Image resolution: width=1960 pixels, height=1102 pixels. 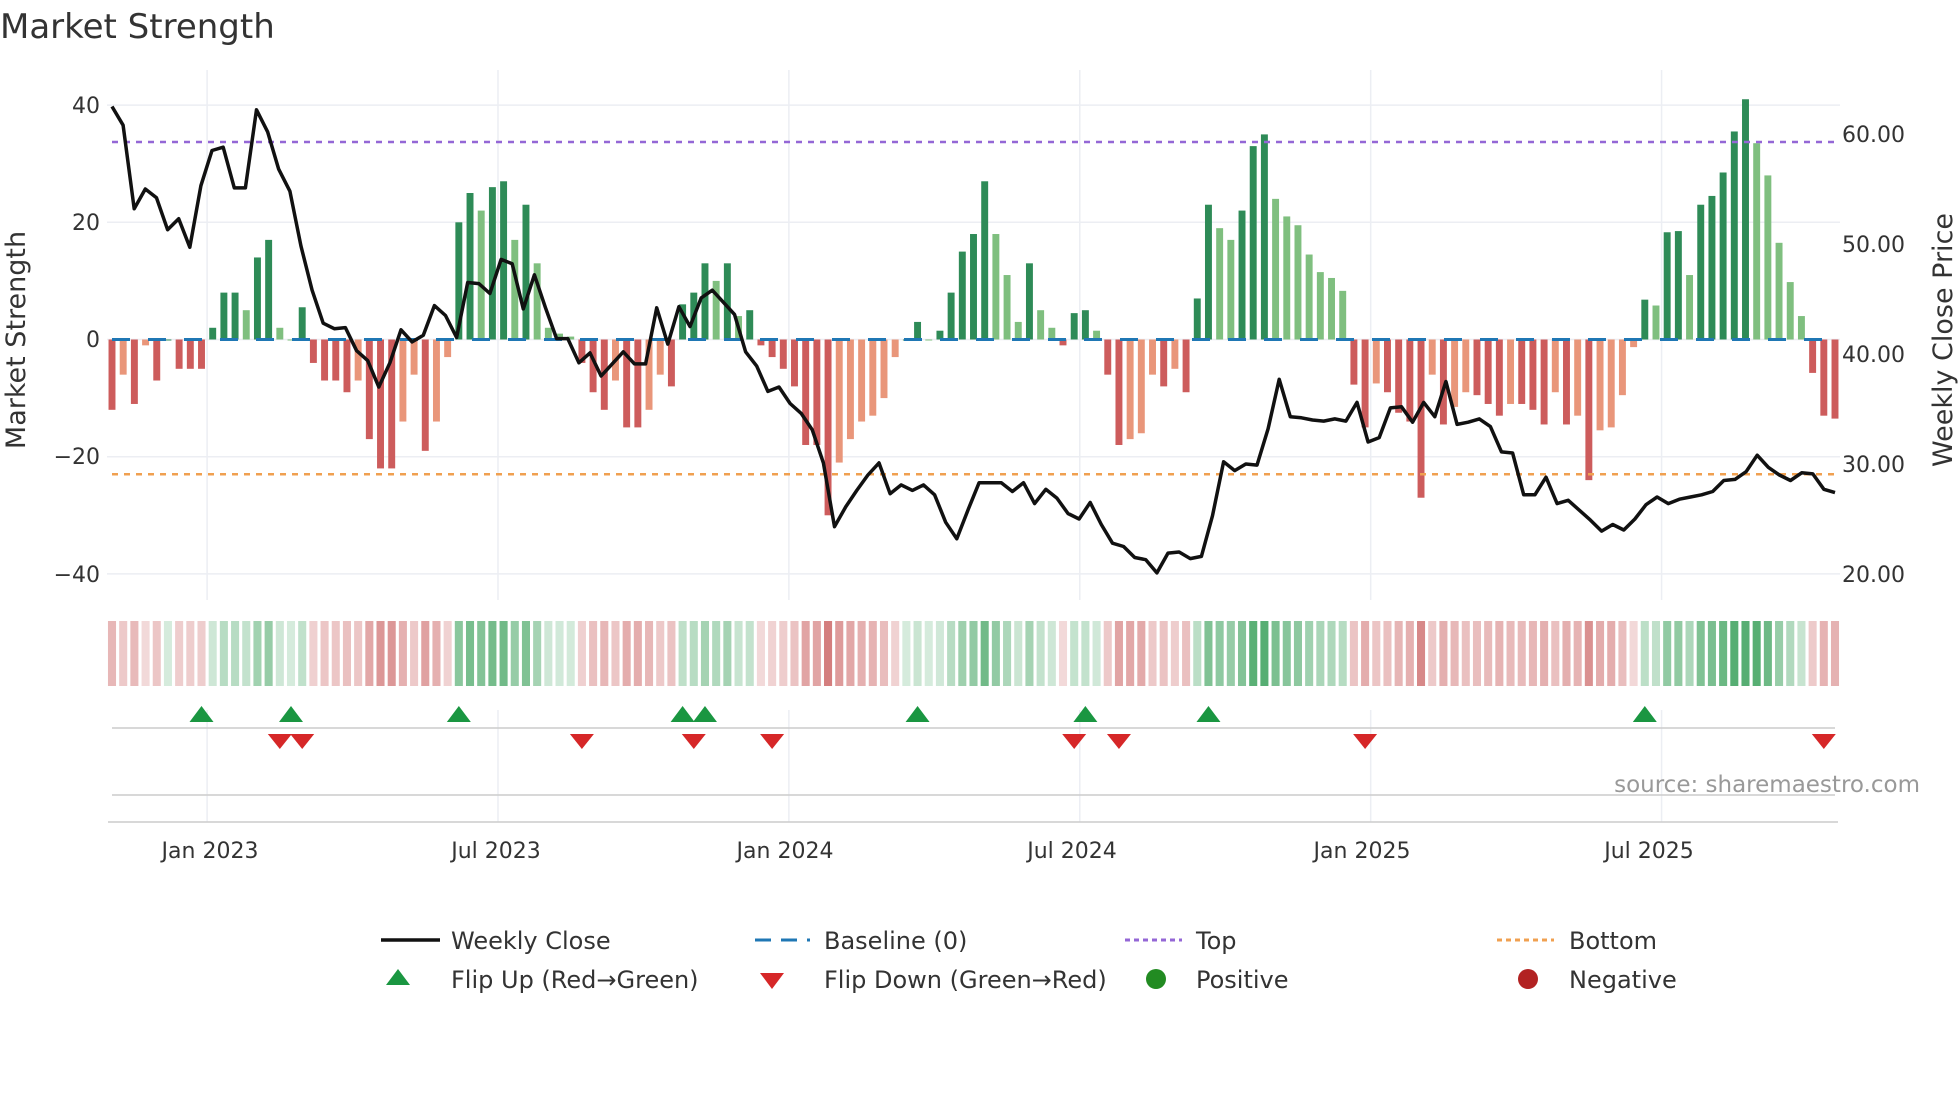 I want to click on y2-tick: 50.00, so click(x=1873, y=245).